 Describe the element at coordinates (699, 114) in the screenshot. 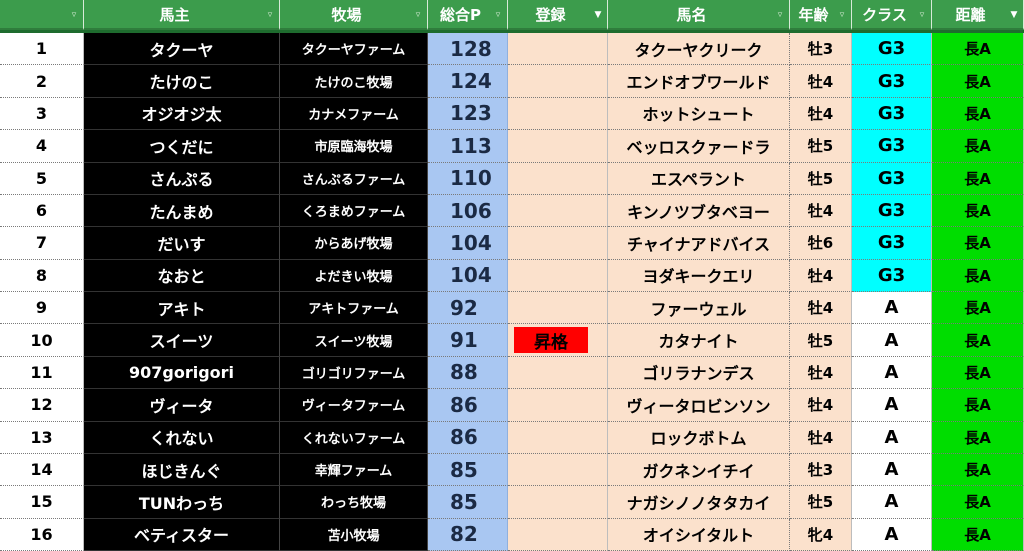

I see `horse-name-cell: ホットシュート` at that location.